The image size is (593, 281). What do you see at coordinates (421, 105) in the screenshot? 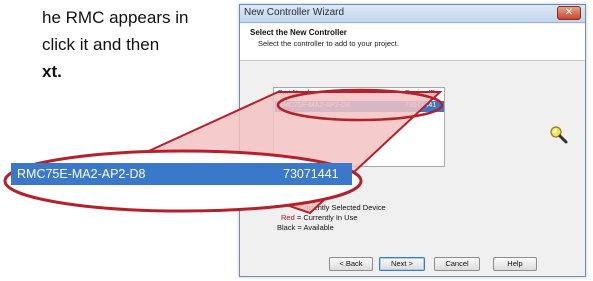
I see `device-id: 73071441` at bounding box center [421, 105].